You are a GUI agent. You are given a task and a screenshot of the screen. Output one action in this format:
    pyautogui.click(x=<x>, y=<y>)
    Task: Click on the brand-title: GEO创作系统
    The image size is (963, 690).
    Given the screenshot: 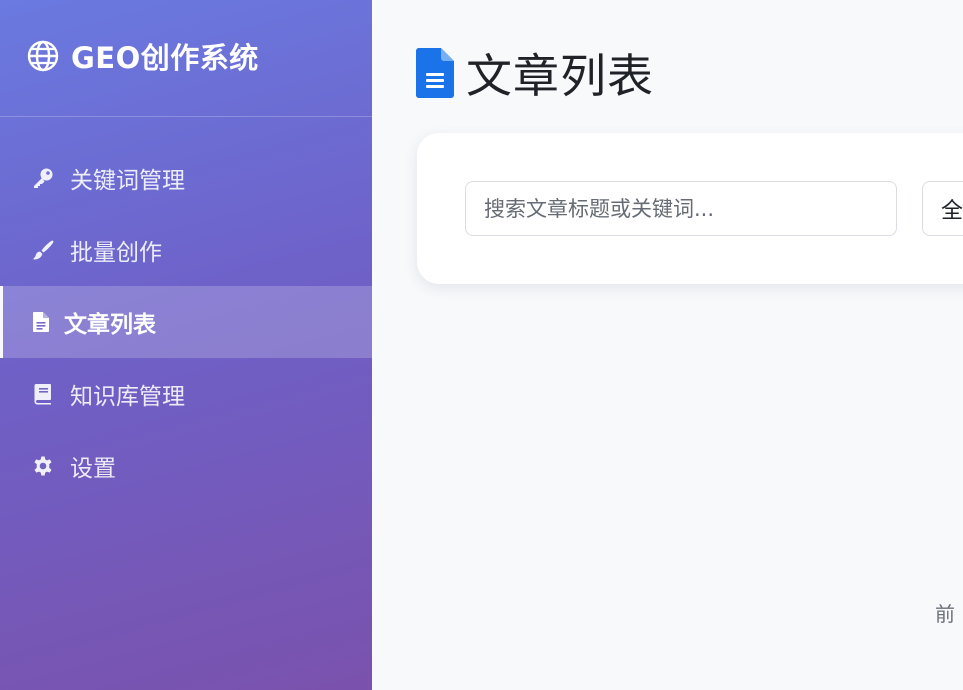 What is the action you would take?
    pyautogui.click(x=165, y=58)
    